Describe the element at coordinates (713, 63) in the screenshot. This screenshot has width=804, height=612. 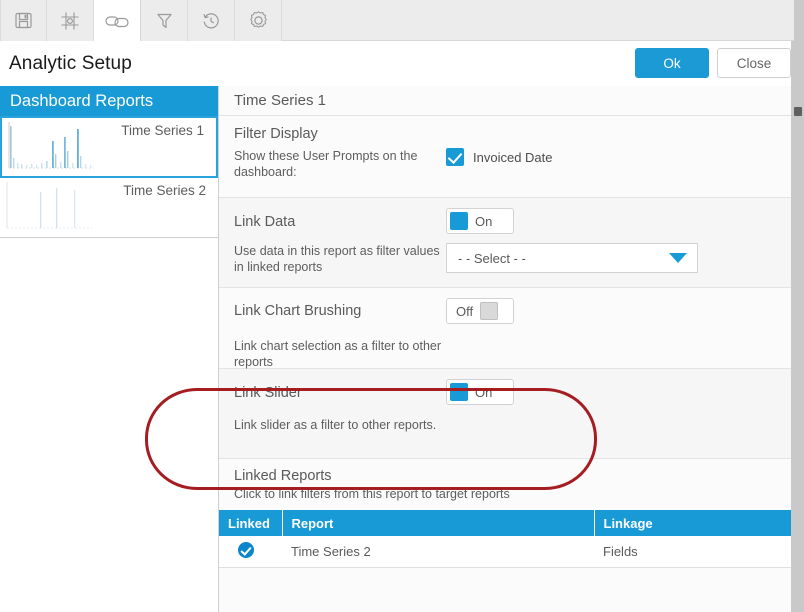
I see `dialog-actions: Ok Close` at that location.